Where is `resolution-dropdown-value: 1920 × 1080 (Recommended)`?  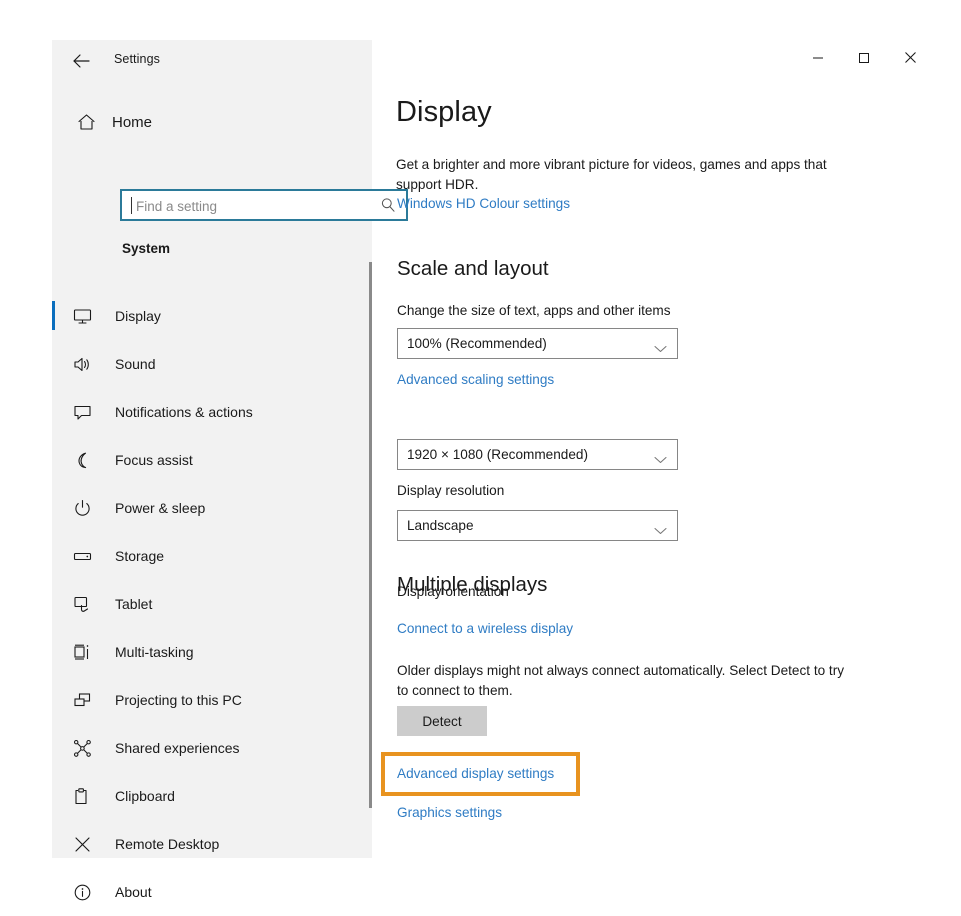 resolution-dropdown-value: 1920 × 1080 (Recommended) is located at coordinates (497, 454).